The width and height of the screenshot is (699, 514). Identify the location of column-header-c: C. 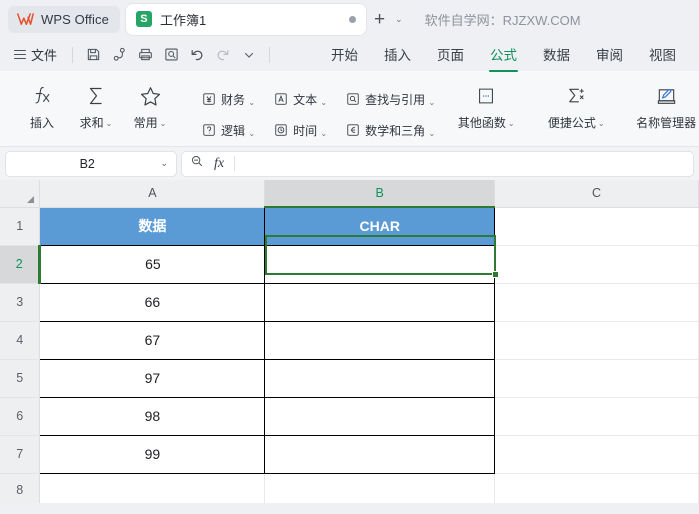
(596, 194).